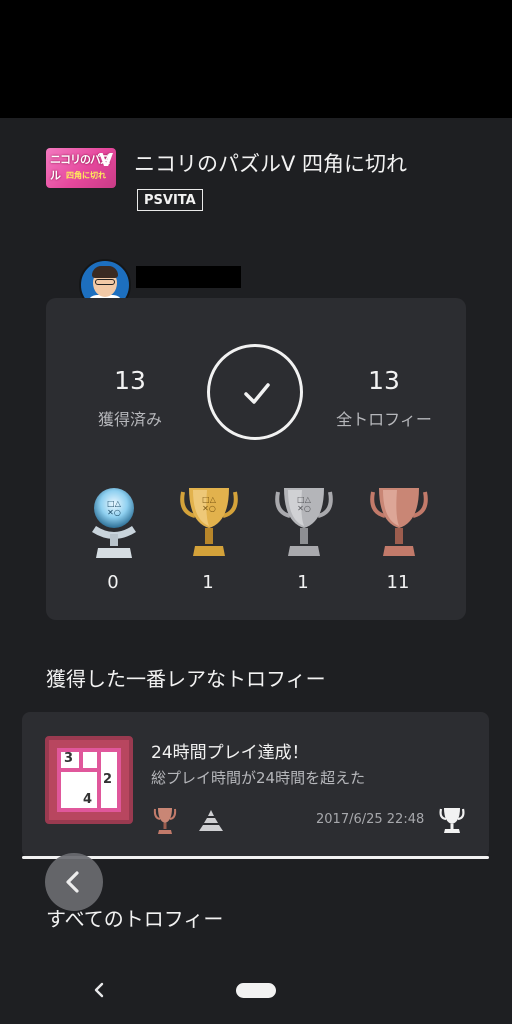 Image resolution: width=512 pixels, height=1024 pixels. What do you see at coordinates (208, 582) in the screenshot?
I see `gold-count: 1` at bounding box center [208, 582].